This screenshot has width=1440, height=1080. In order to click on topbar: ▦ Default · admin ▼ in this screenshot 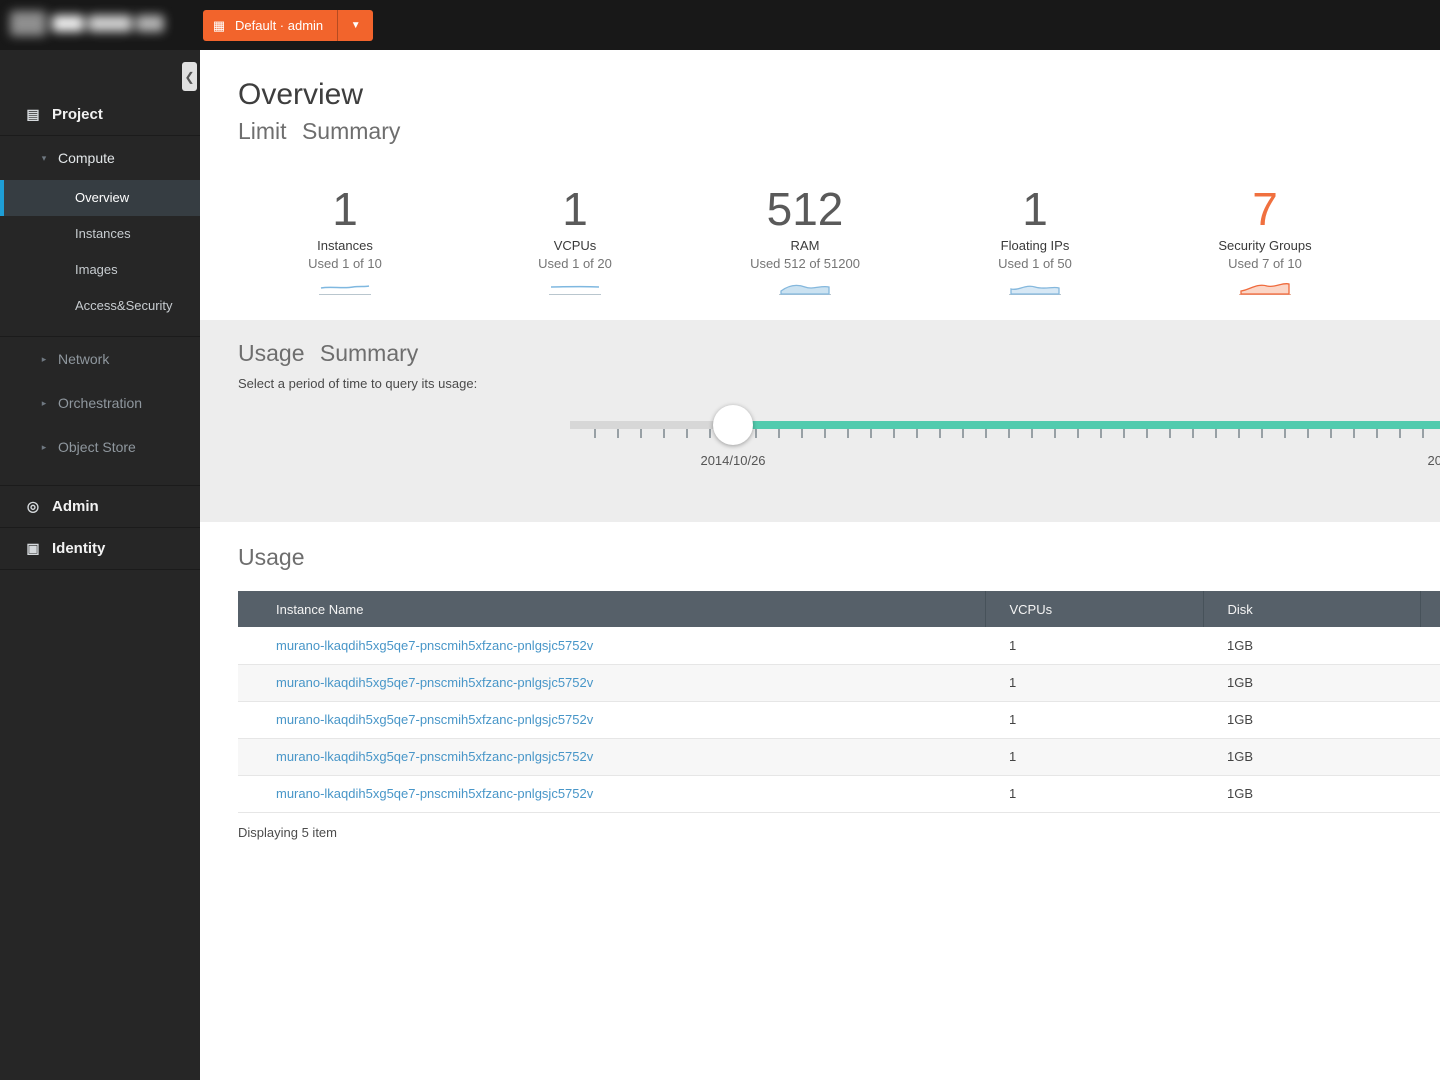, I will do `click(720, 25)`.